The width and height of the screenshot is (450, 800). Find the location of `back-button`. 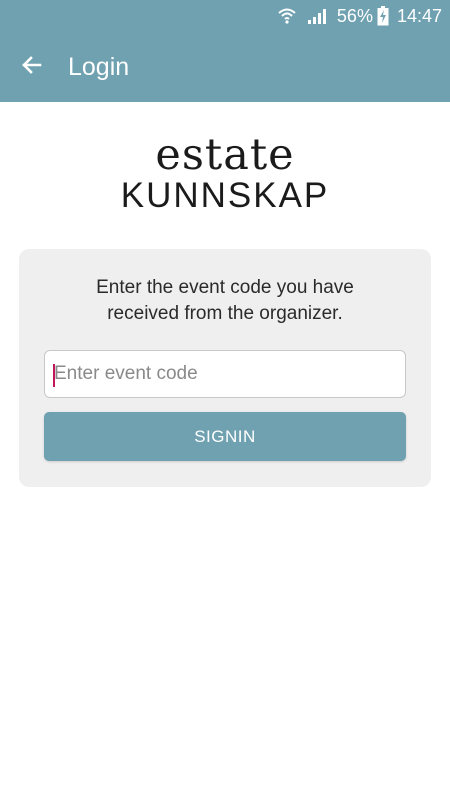

back-button is located at coordinates (32, 67).